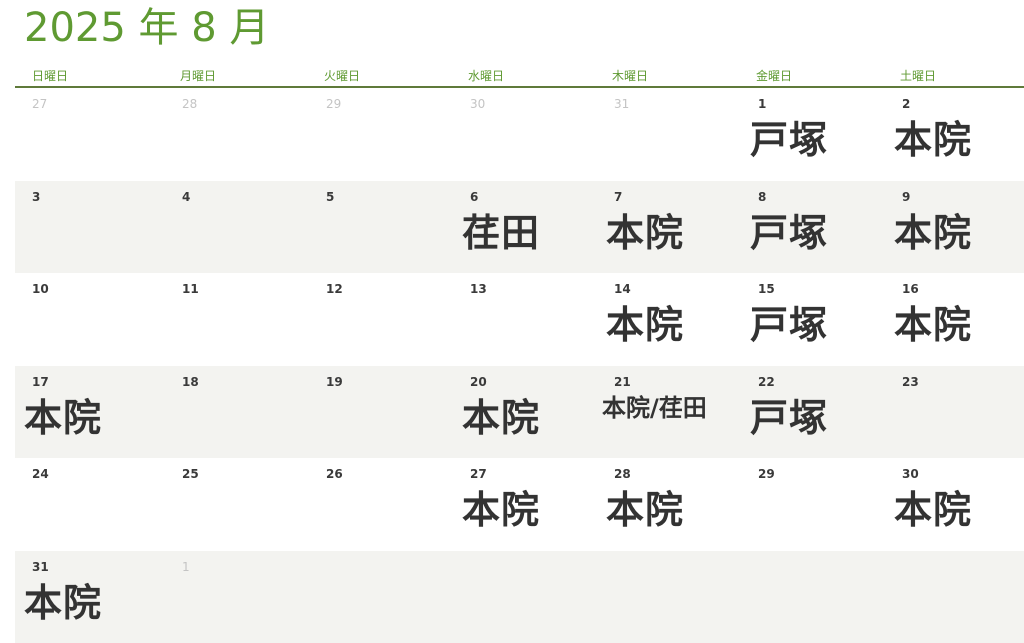 This screenshot has height=643, width=1024. What do you see at coordinates (186, 197) in the screenshot?
I see `day-number: 4` at bounding box center [186, 197].